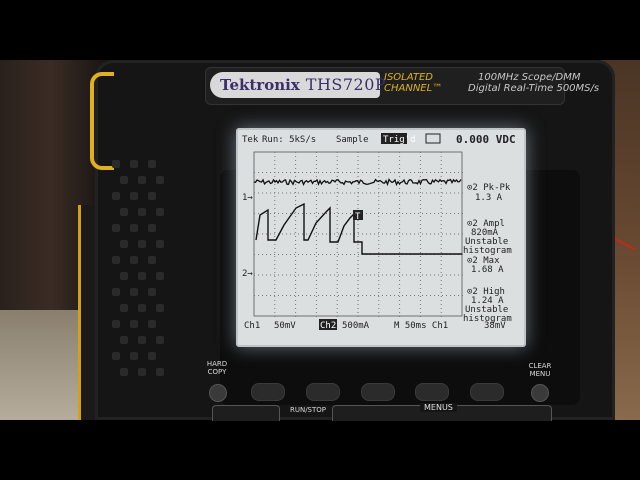  Describe the element at coordinates (352, 140) in the screenshot. I see `acq-mode: Sample` at that location.